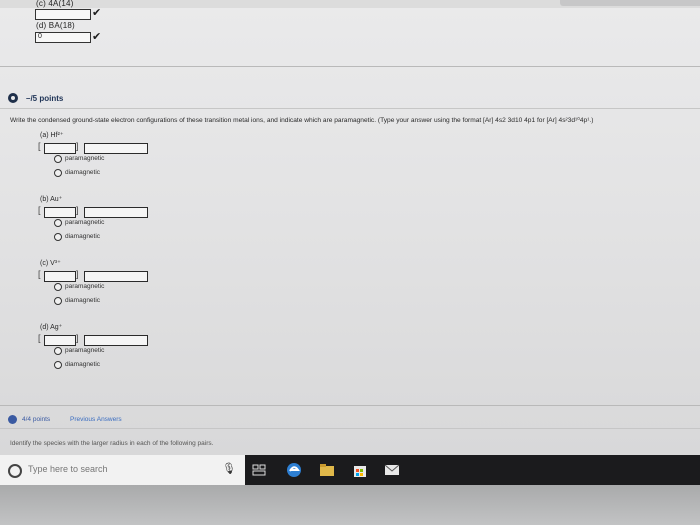 Image resolution: width=700 pixels, height=525 pixels. I want to click on part-d-paramagnetic-radio, so click(58, 351).